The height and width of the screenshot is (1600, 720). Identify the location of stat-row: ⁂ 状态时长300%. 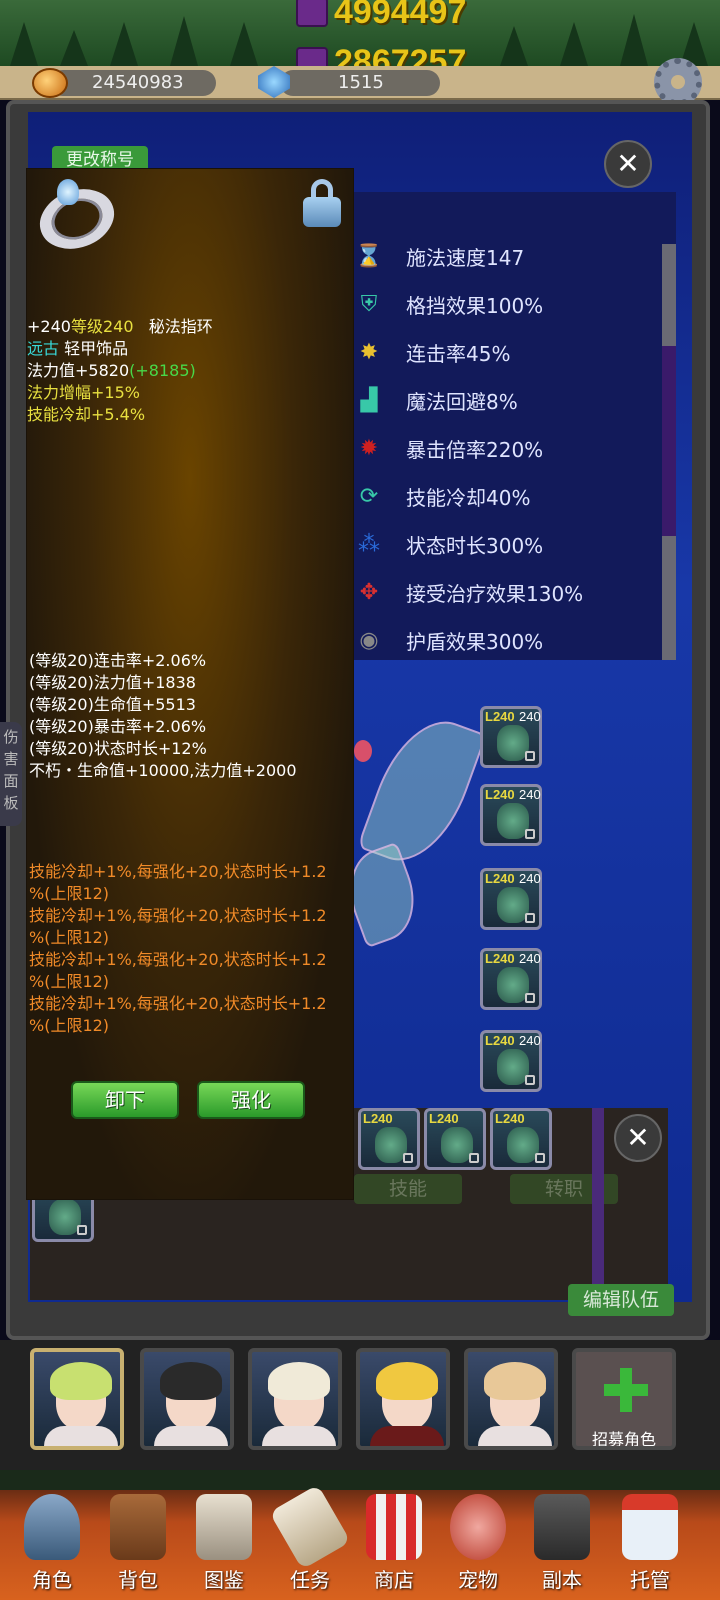
(505, 544).